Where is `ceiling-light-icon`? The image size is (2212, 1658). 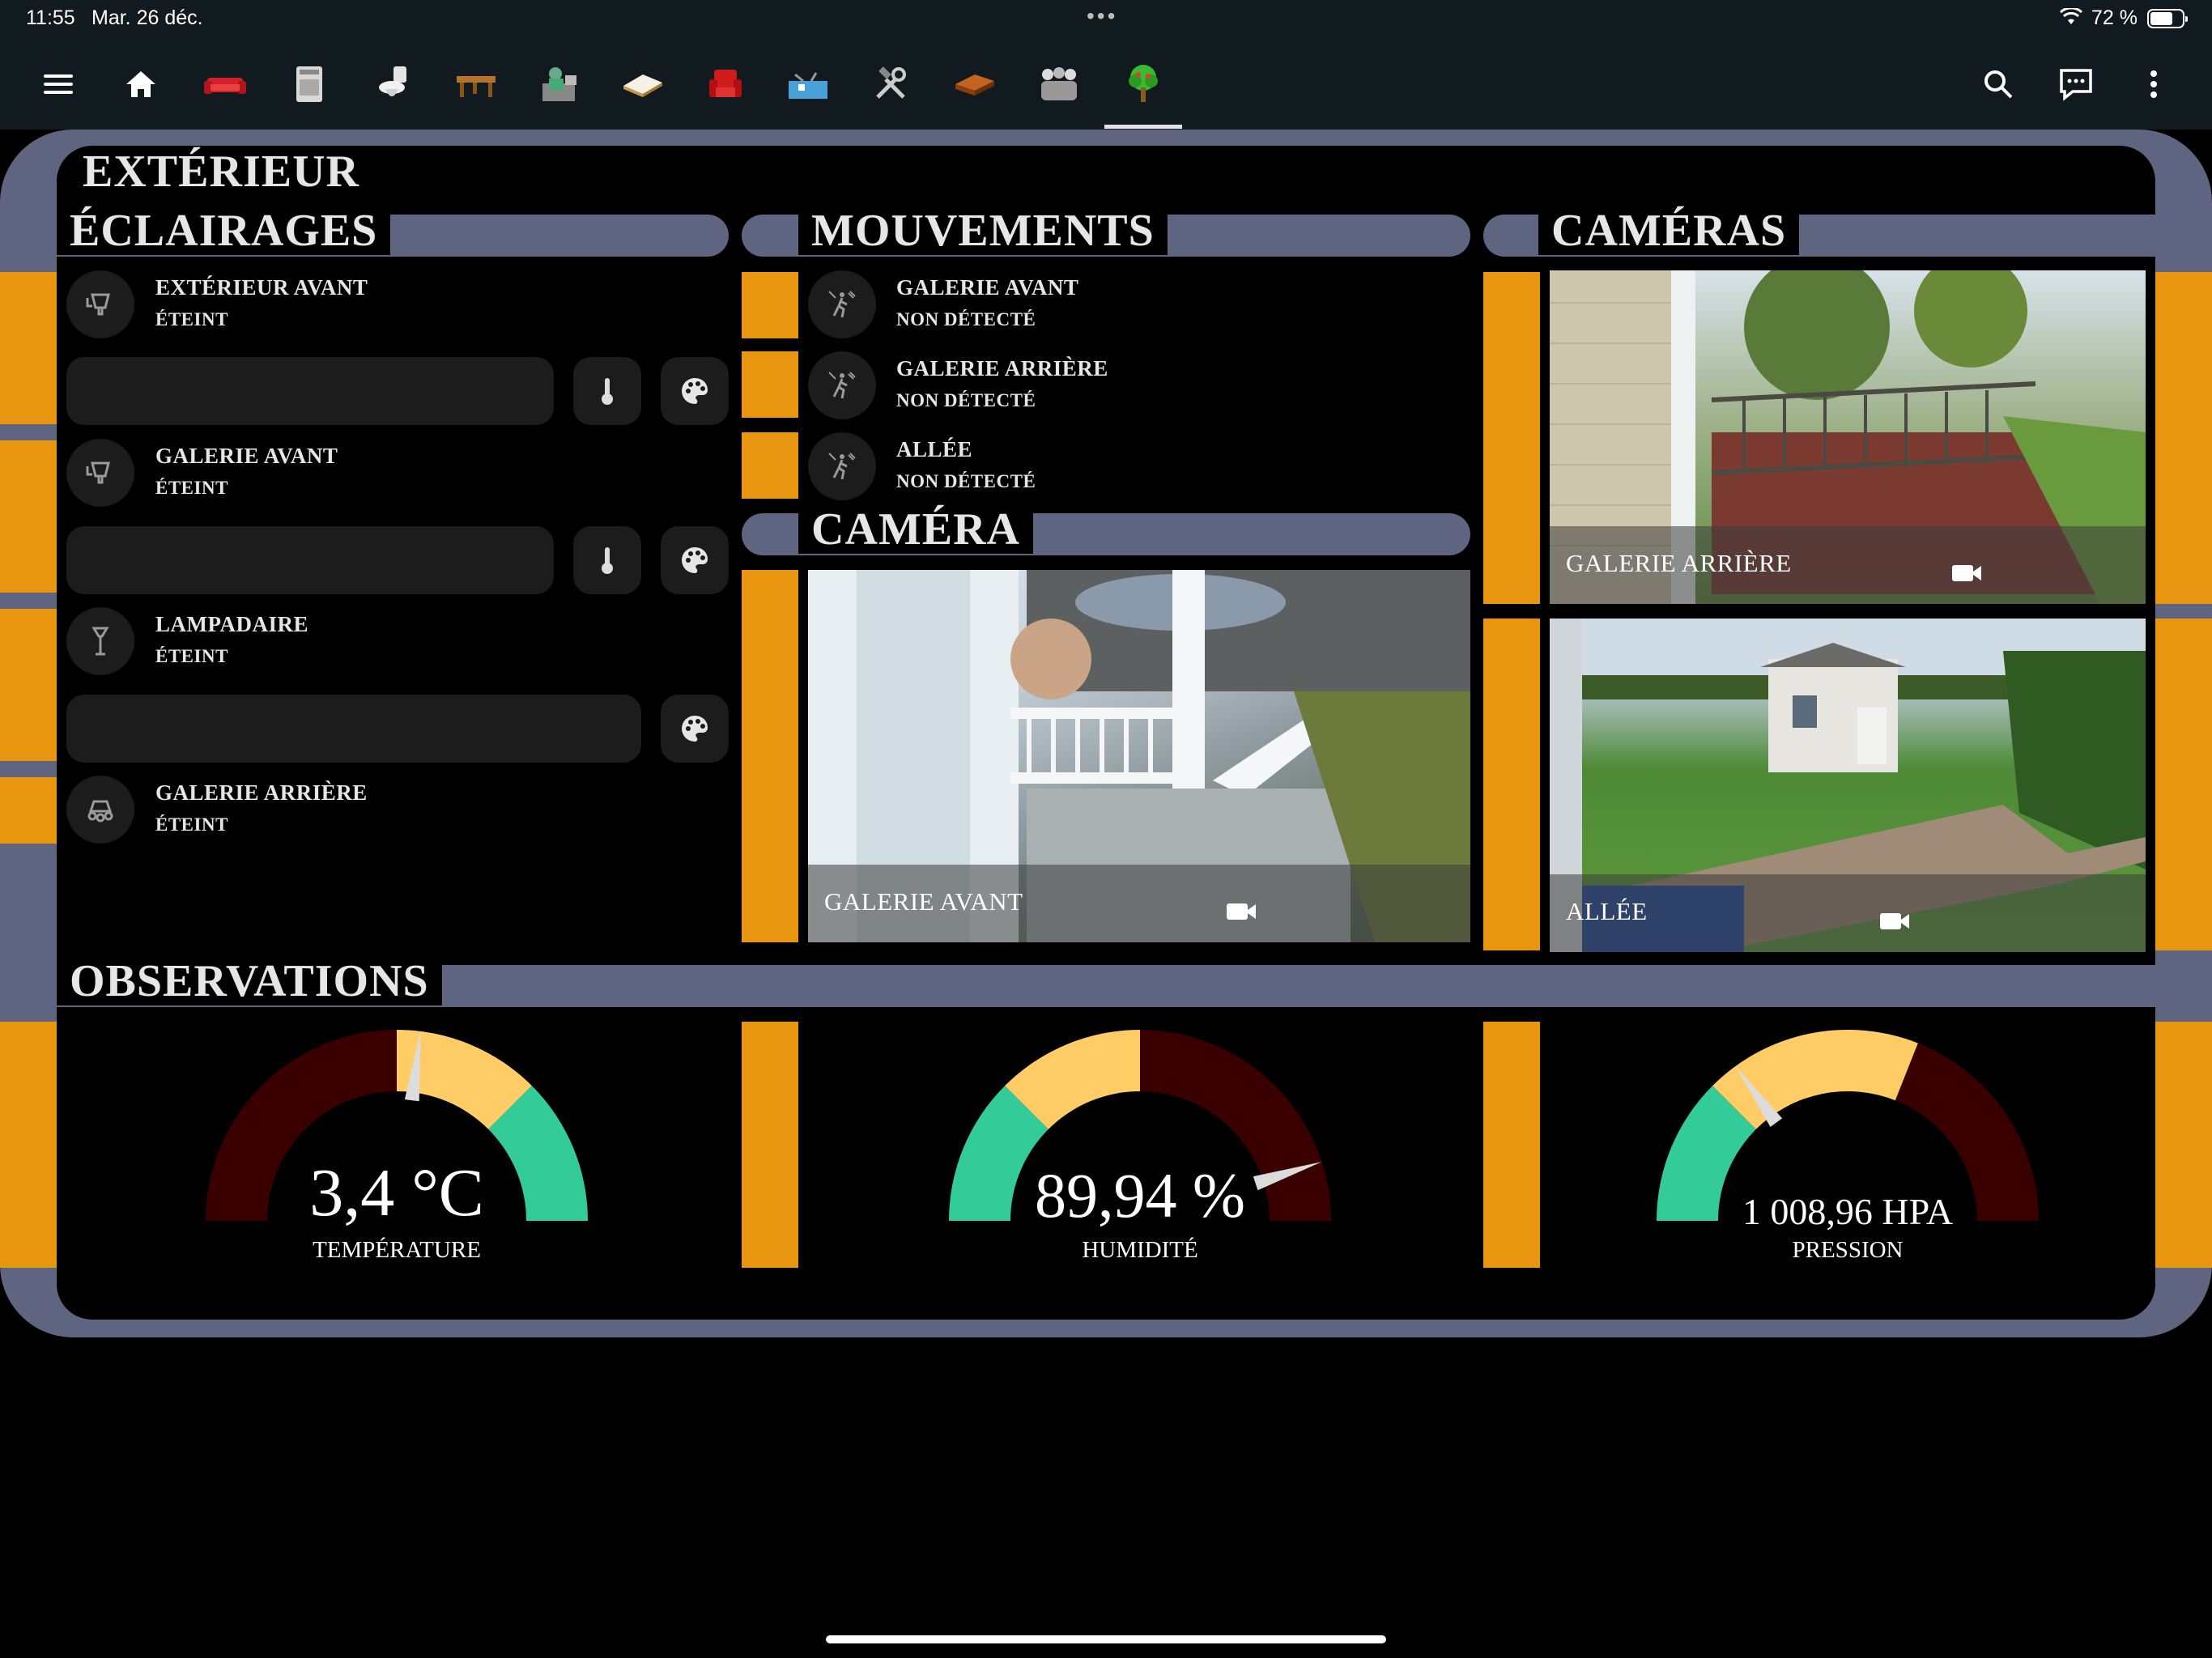
ceiling-light-icon is located at coordinates (100, 810).